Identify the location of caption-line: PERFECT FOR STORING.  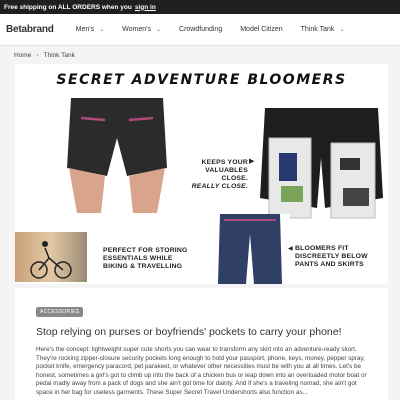
(145, 250).